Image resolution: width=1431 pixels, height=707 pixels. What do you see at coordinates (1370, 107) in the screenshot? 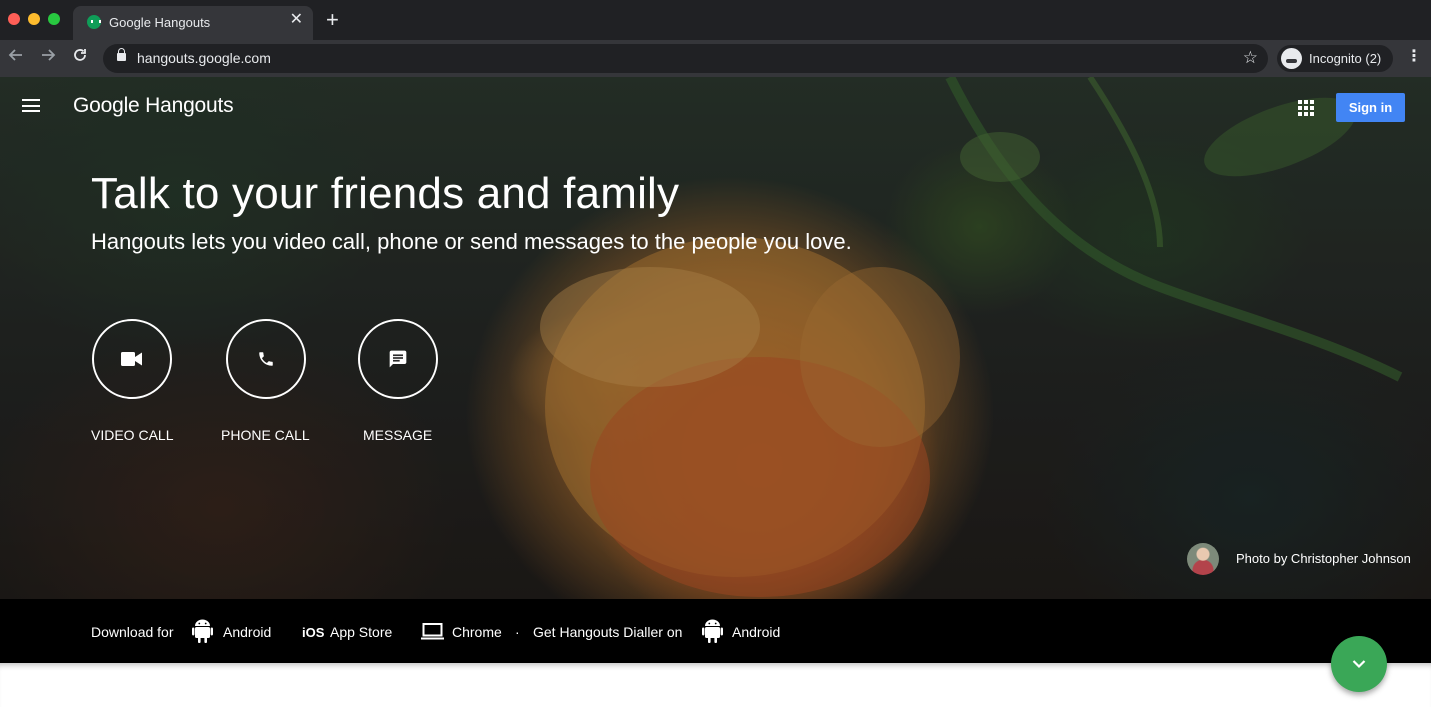
I see `sign-in-button: Sign in` at bounding box center [1370, 107].